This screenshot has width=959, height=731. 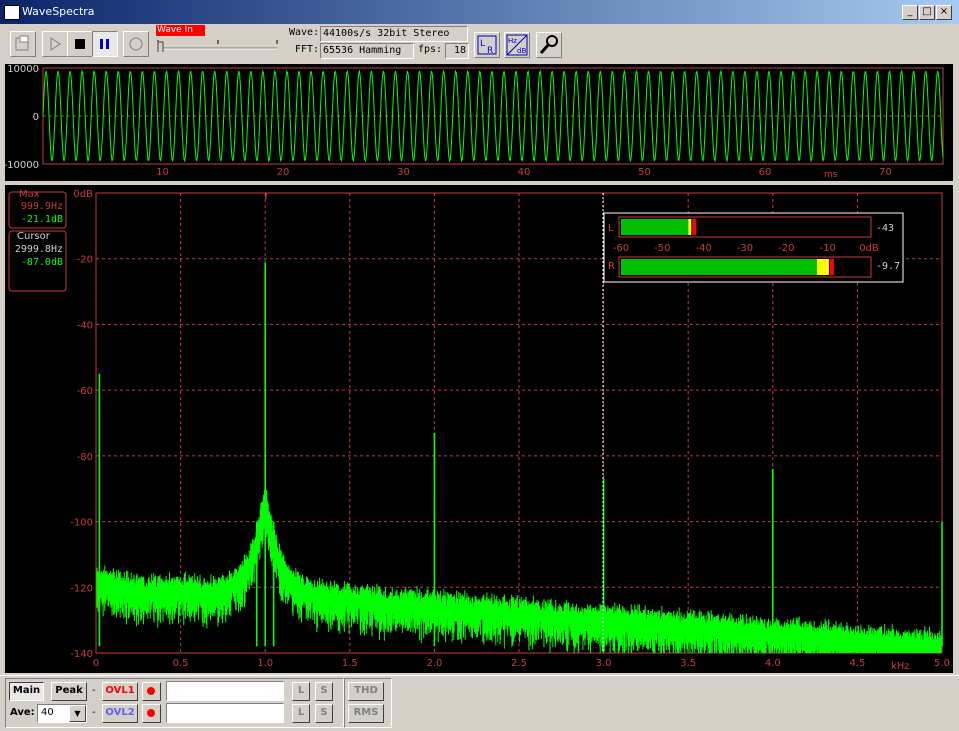 I want to click on record-icon, so click(x=136, y=44).